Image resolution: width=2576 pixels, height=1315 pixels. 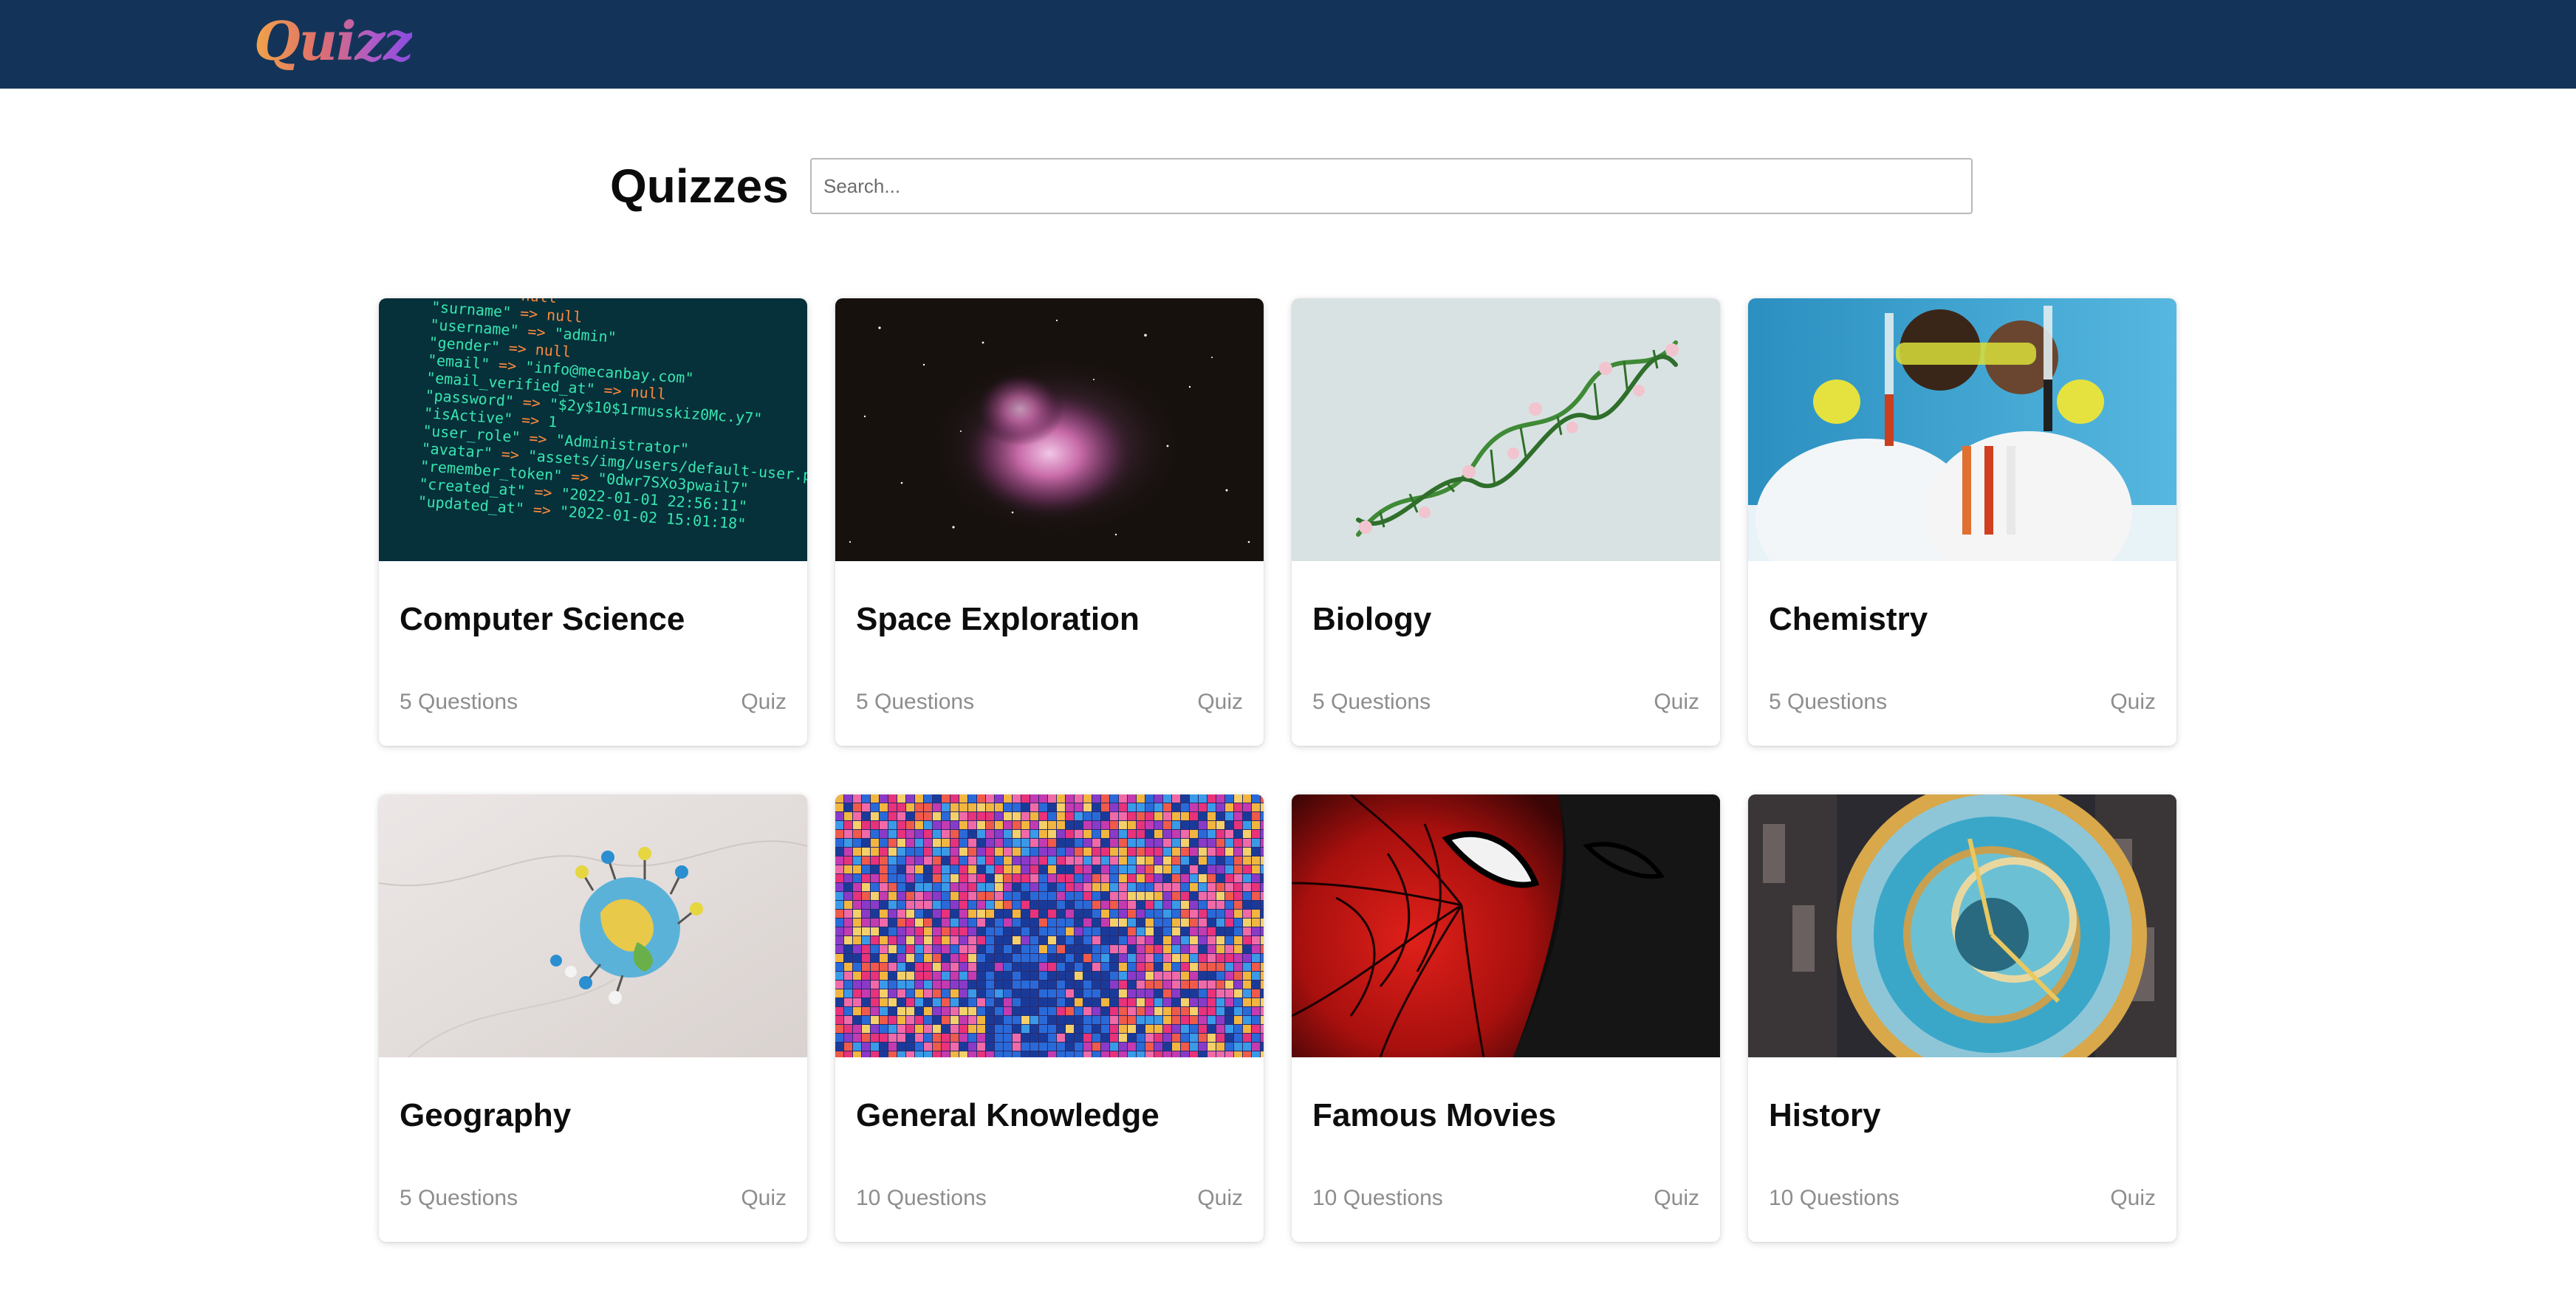 What do you see at coordinates (1962, 429) in the screenshot?
I see `chemists-lab-image` at bounding box center [1962, 429].